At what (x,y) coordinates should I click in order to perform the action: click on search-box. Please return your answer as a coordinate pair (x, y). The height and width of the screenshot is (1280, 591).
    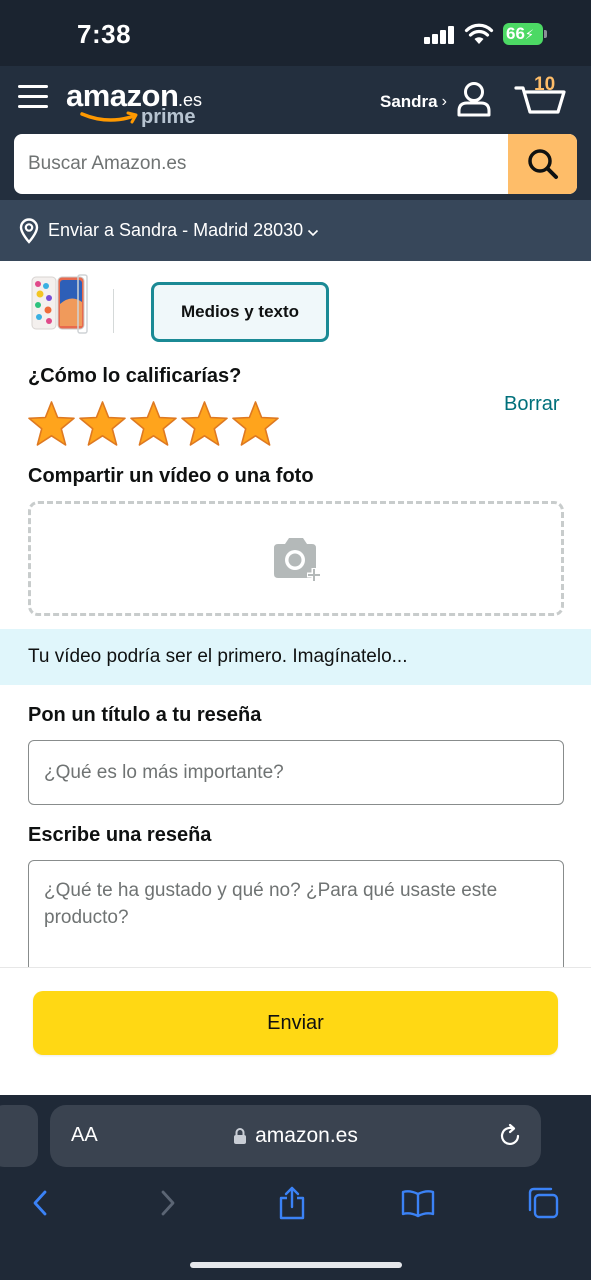
    Looking at the image, I should click on (295, 164).